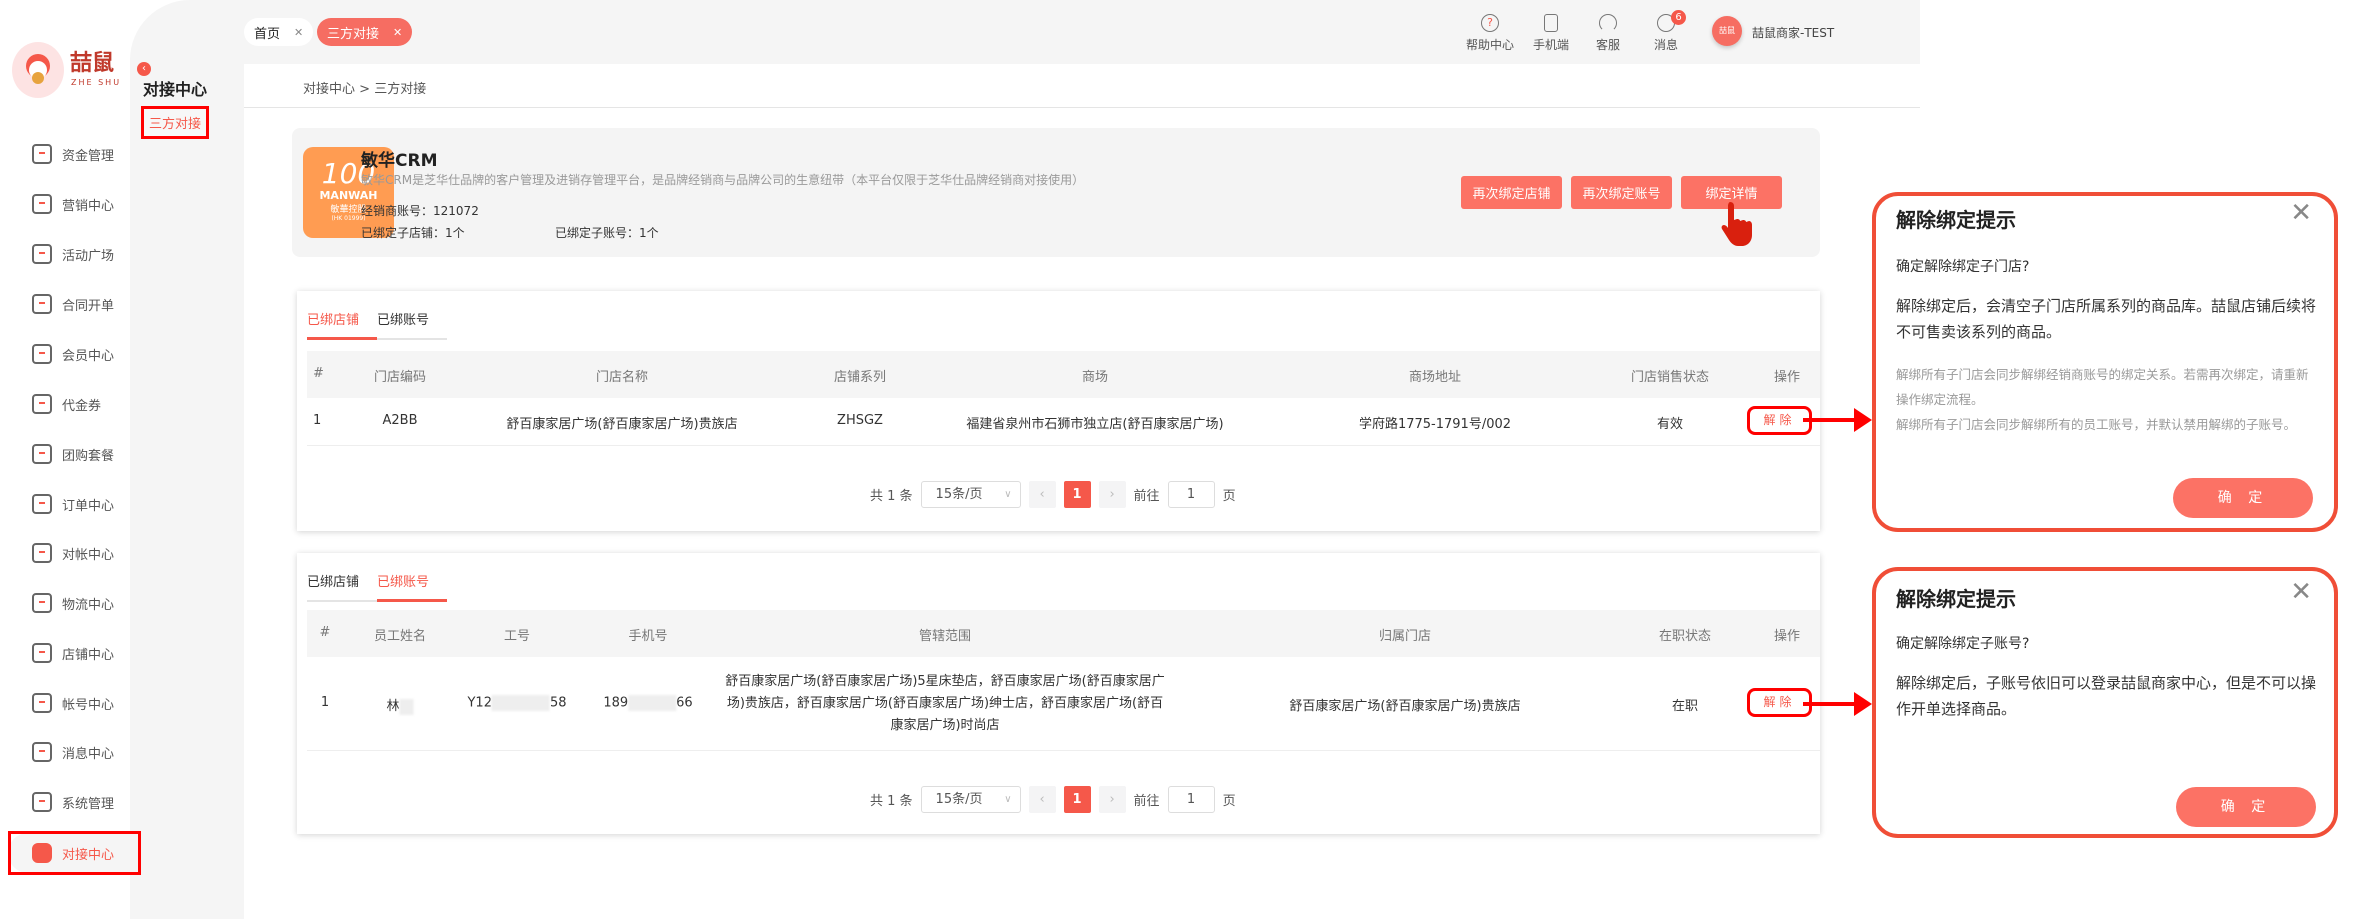 This screenshot has width=2365, height=919. I want to click on bound-accounts-count: 已绑定子账号：1个, so click(607, 233).